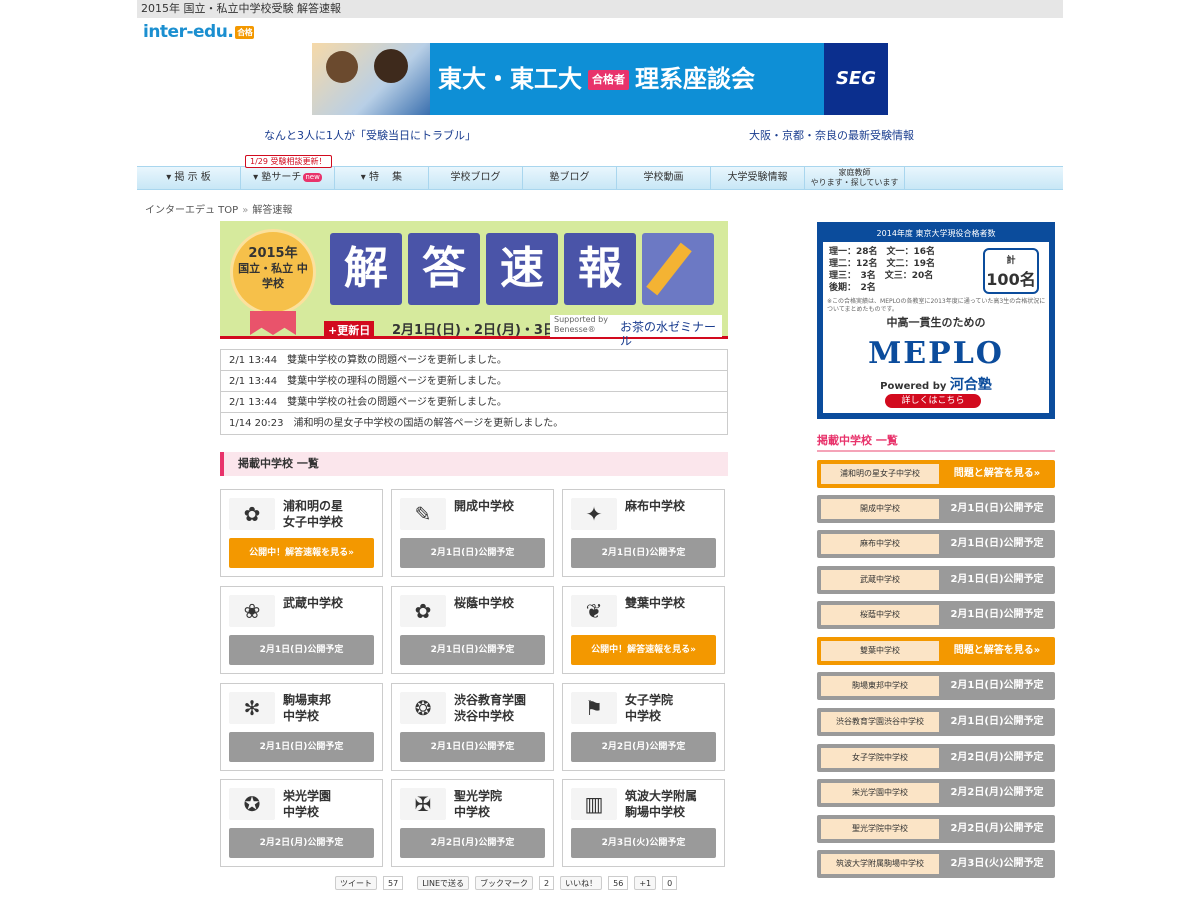 This screenshot has width=1200, height=900. I want to click on school-name: 雙葉中学校, so click(655, 603).